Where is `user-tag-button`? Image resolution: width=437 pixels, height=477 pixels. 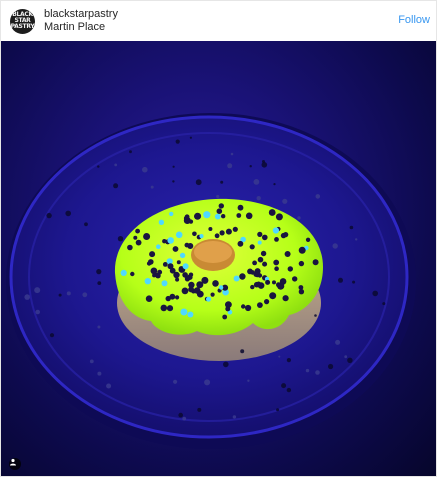
user-tag-button is located at coordinates (15, 464).